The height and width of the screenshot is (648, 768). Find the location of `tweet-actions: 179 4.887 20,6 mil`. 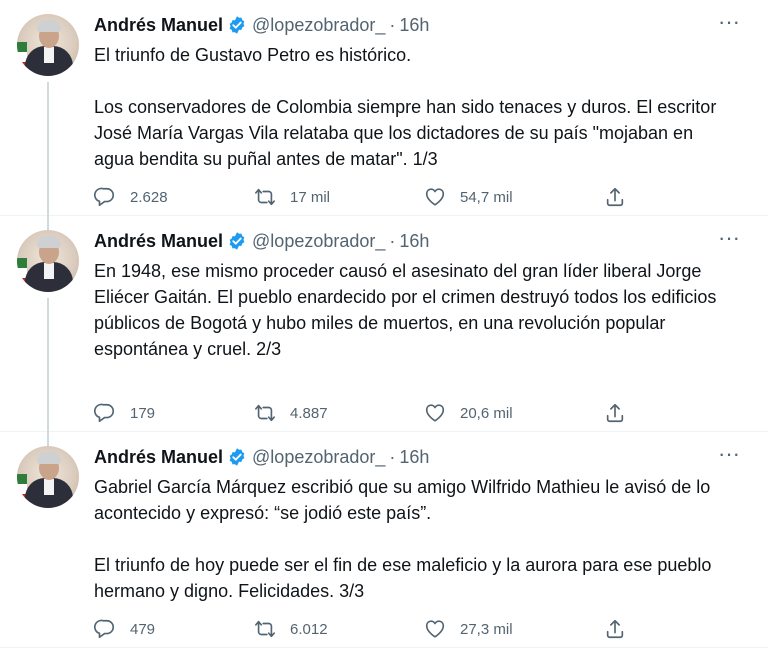

tweet-actions: 179 4.887 20,6 mil is located at coordinates (360, 413).